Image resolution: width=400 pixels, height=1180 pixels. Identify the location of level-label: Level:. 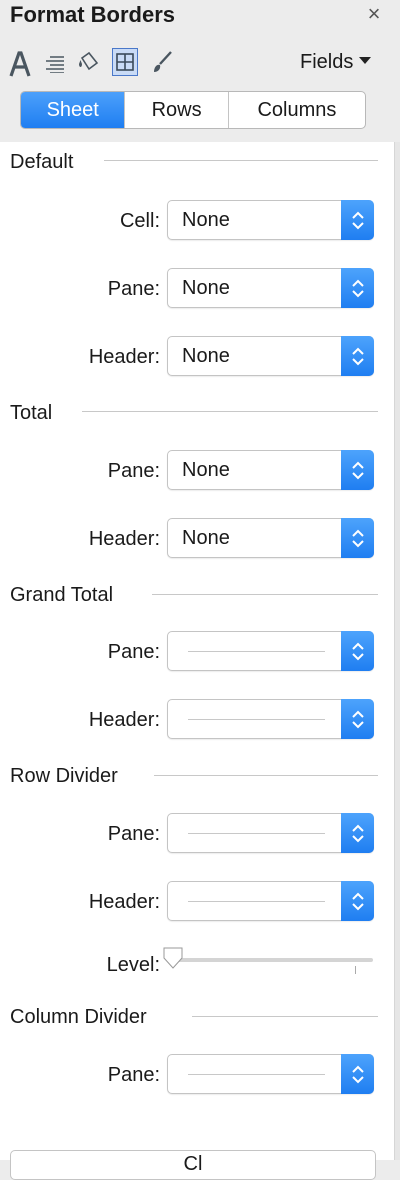
(133, 965).